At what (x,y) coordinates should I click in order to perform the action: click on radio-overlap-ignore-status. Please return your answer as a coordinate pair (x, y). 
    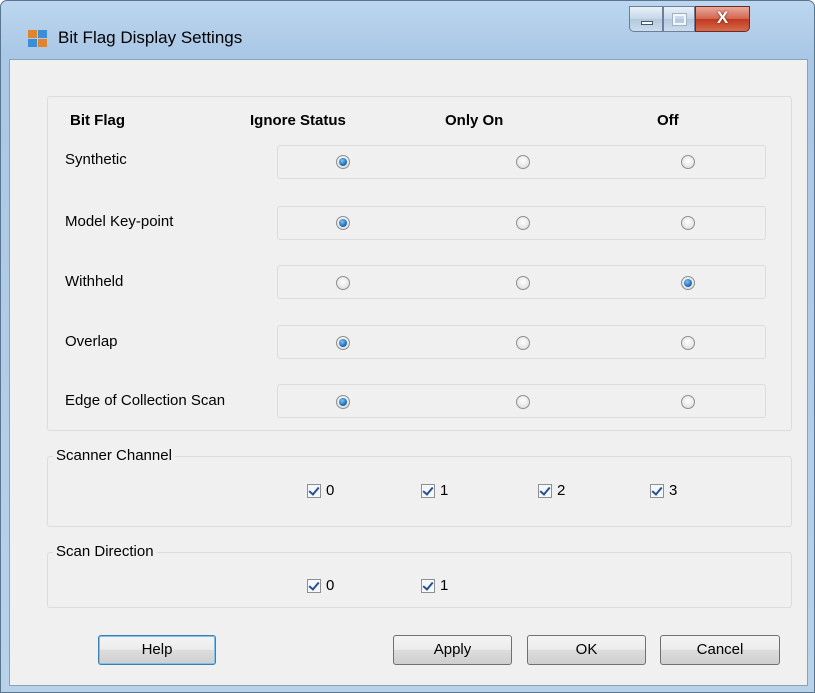
    Looking at the image, I should click on (343, 343).